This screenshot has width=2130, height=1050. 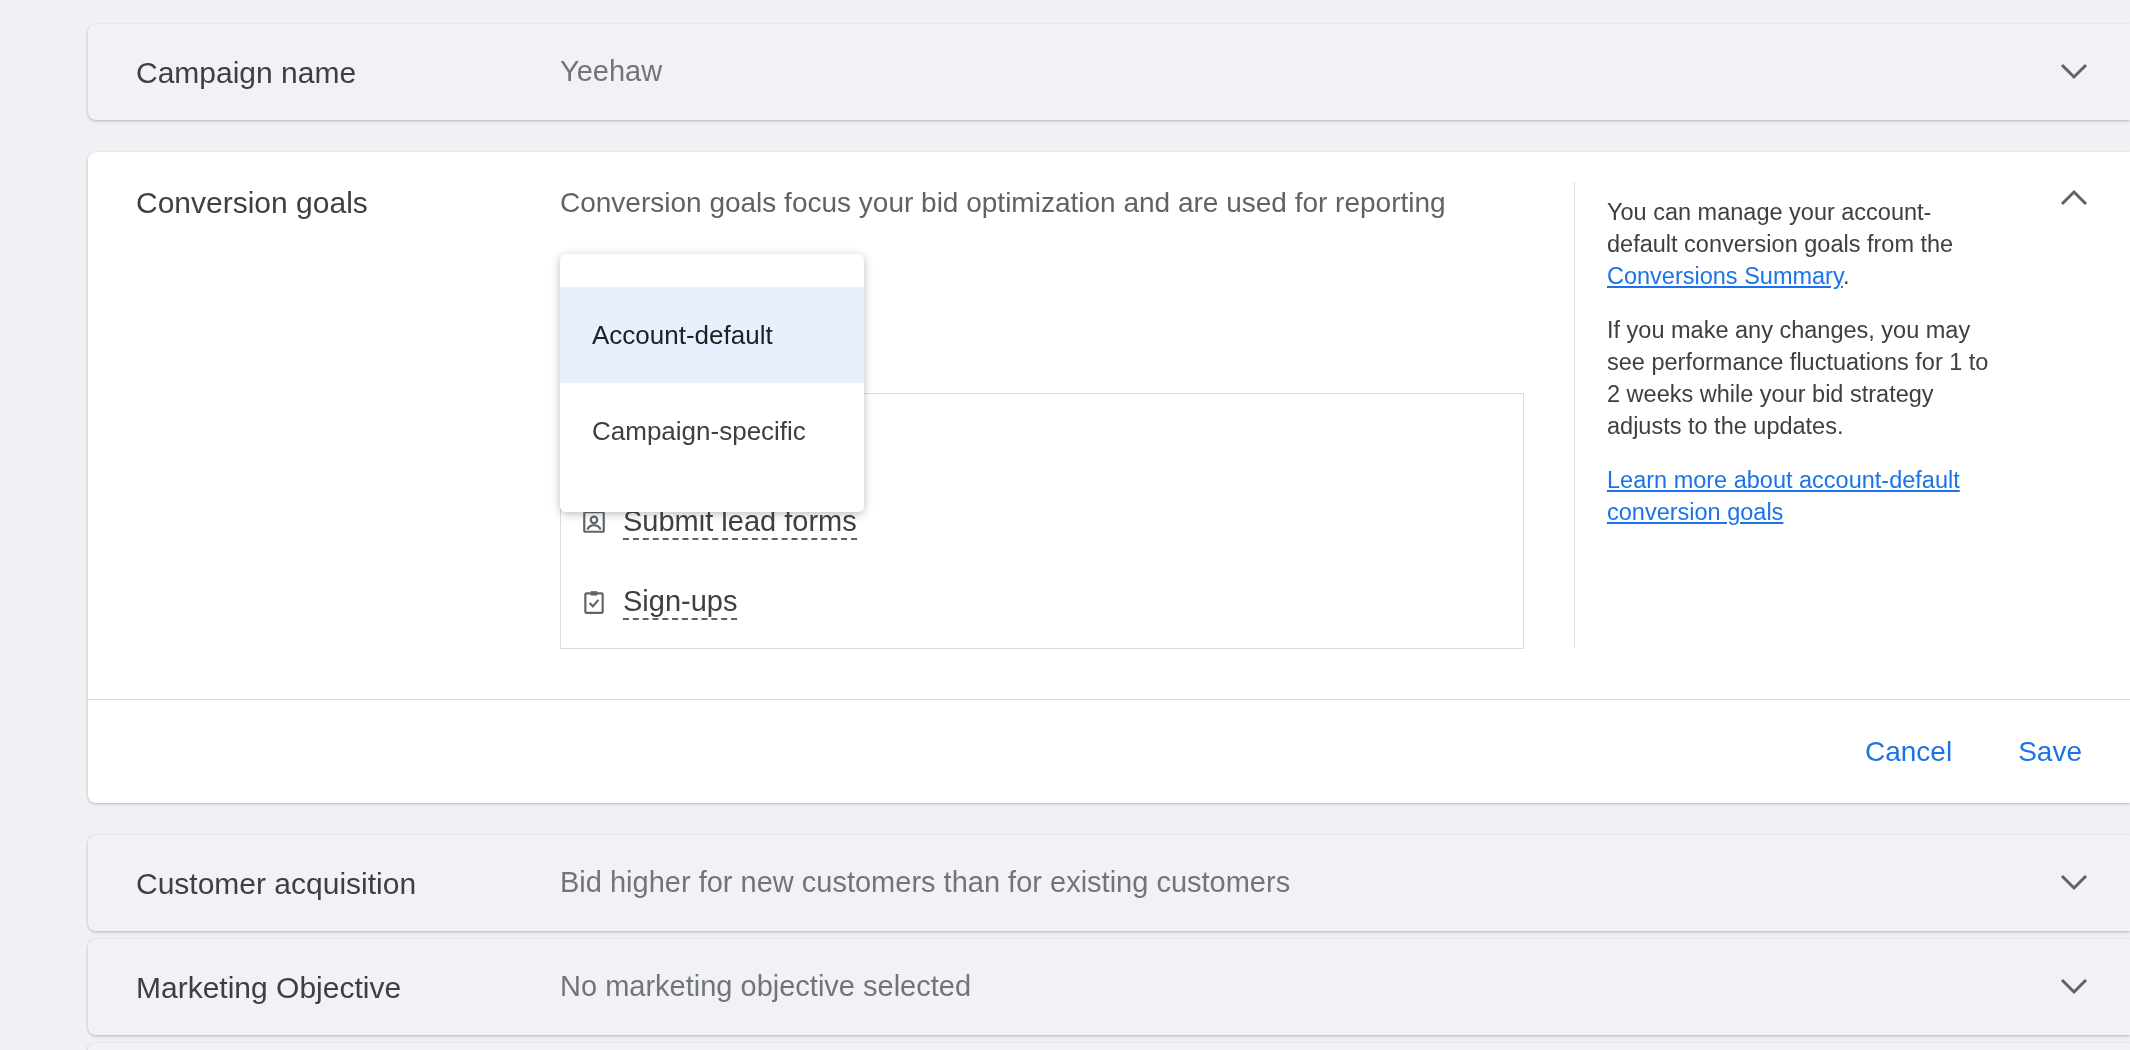 What do you see at coordinates (1003, 203) in the screenshot?
I see `section-description: Conversion goals focus your bid optimization and are used for reporting` at bounding box center [1003, 203].